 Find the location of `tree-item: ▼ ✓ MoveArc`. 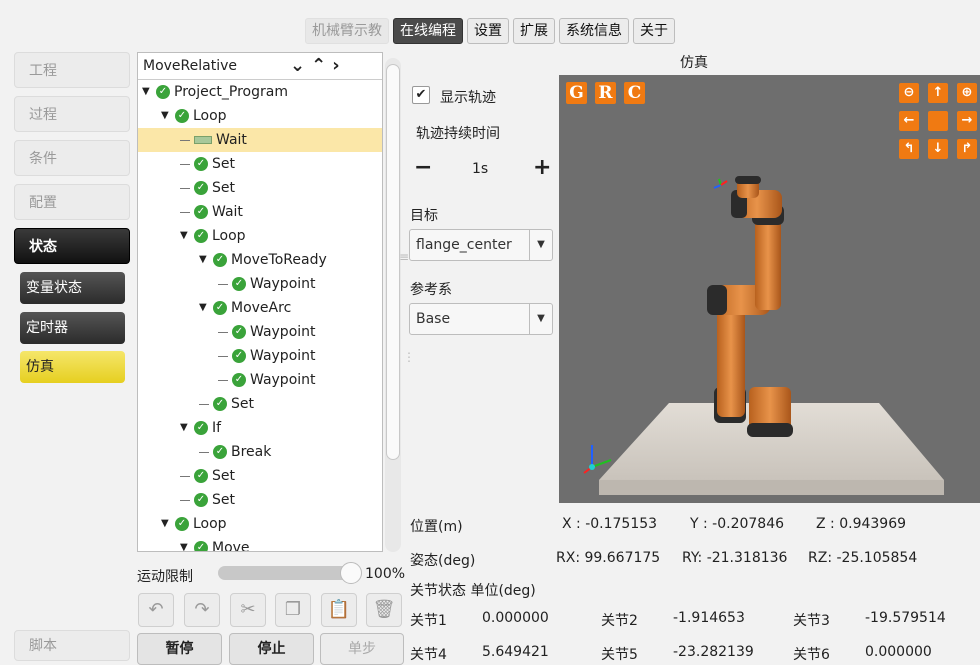

tree-item: ▼ ✓ MoveArc is located at coordinates (245, 308).